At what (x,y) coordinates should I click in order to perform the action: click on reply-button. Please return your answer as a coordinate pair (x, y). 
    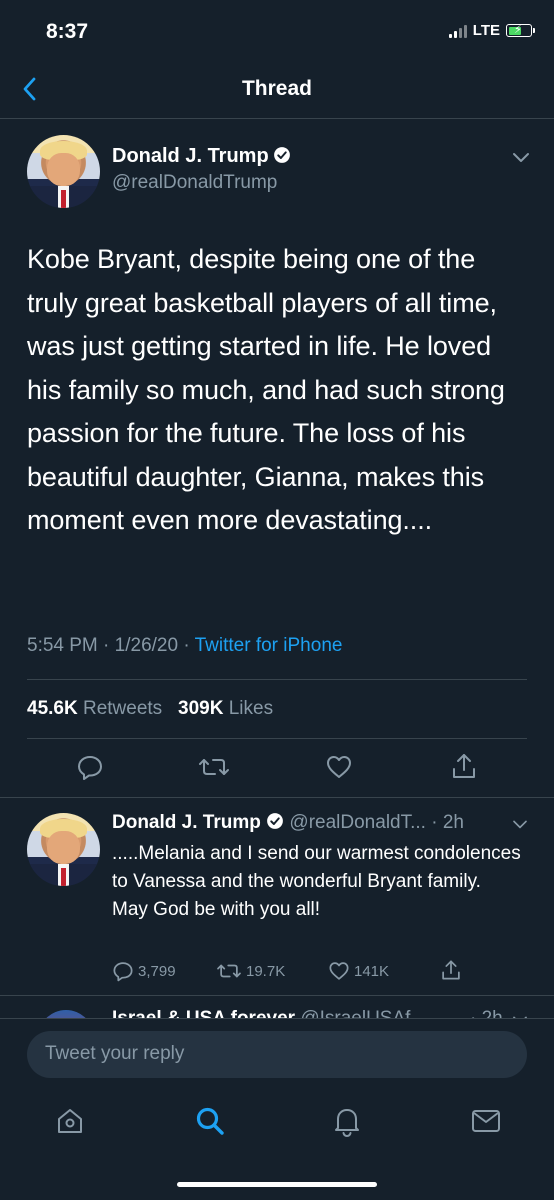
    Looking at the image, I should click on (90, 769).